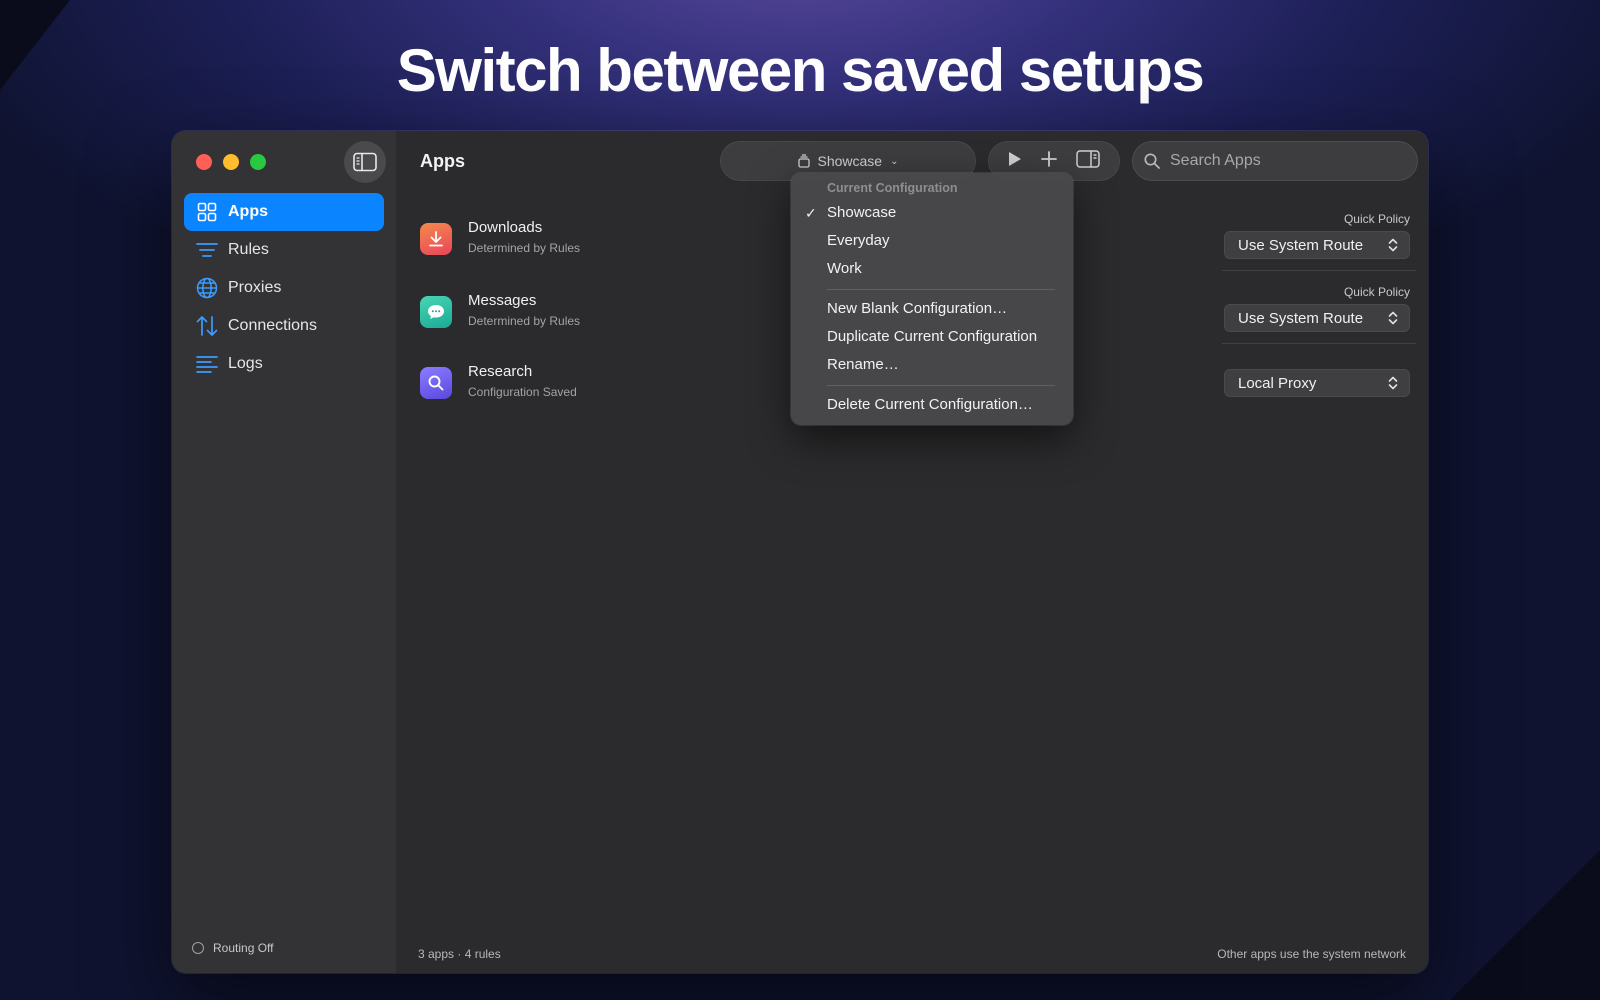 This screenshot has height=1000, width=1600. What do you see at coordinates (1152, 161) in the screenshot?
I see `search-icon` at bounding box center [1152, 161].